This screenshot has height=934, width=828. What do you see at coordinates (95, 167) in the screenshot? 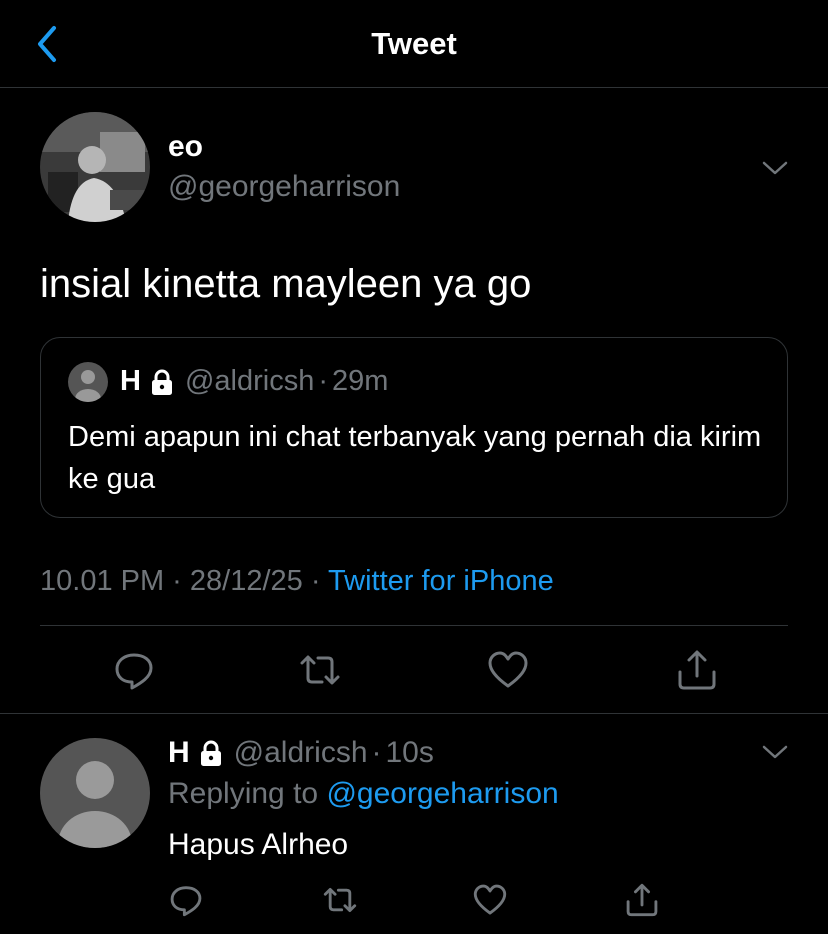
I see `author-avatar` at bounding box center [95, 167].